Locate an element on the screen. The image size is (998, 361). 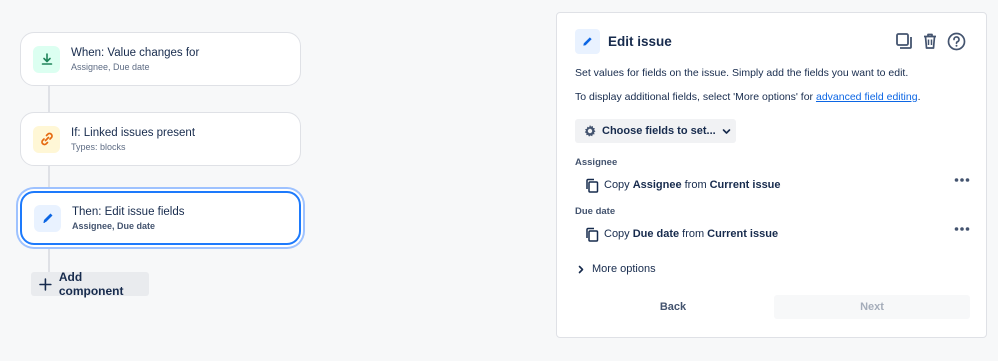
field-row-due-date: Copy Due date from Current issue is located at coordinates (777, 234).